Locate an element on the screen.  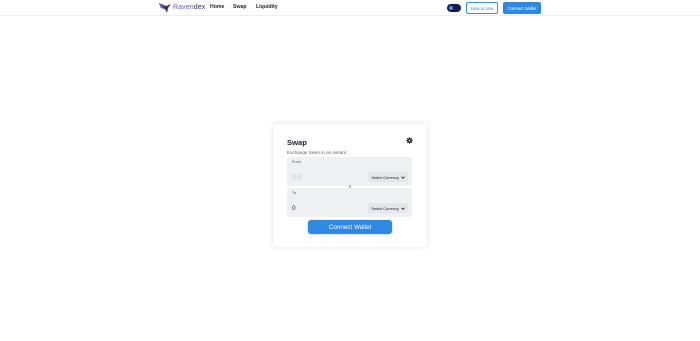
from-select-currency-button: Select Currency is located at coordinates (388, 177).